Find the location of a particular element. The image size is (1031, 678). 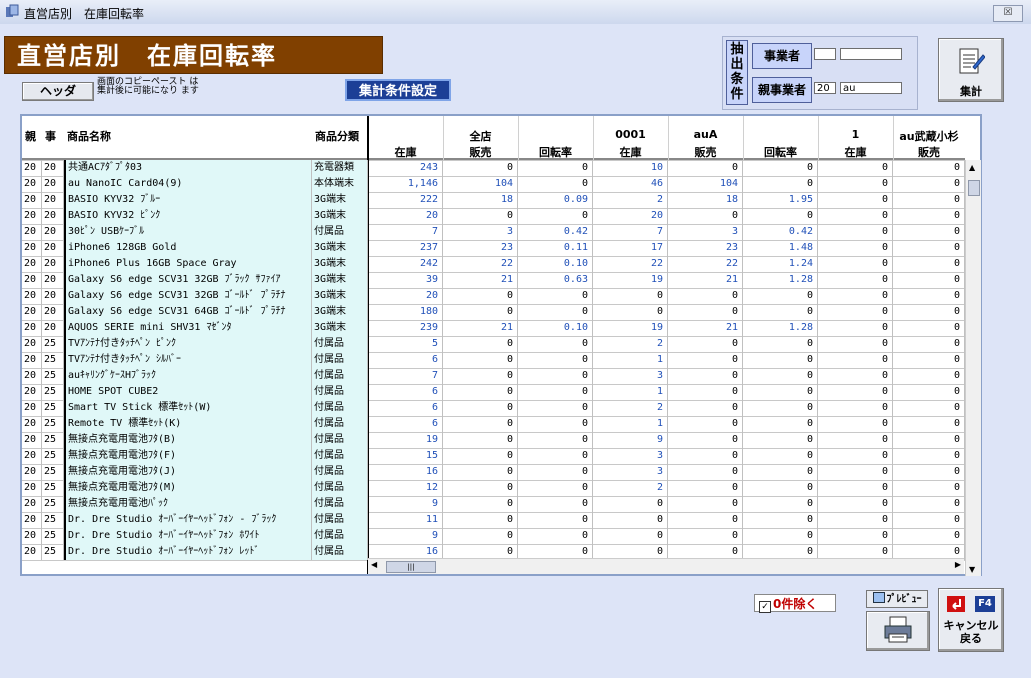

preview-button: ﾌﾟﾚﾋﾞｭｰ is located at coordinates (897, 599).